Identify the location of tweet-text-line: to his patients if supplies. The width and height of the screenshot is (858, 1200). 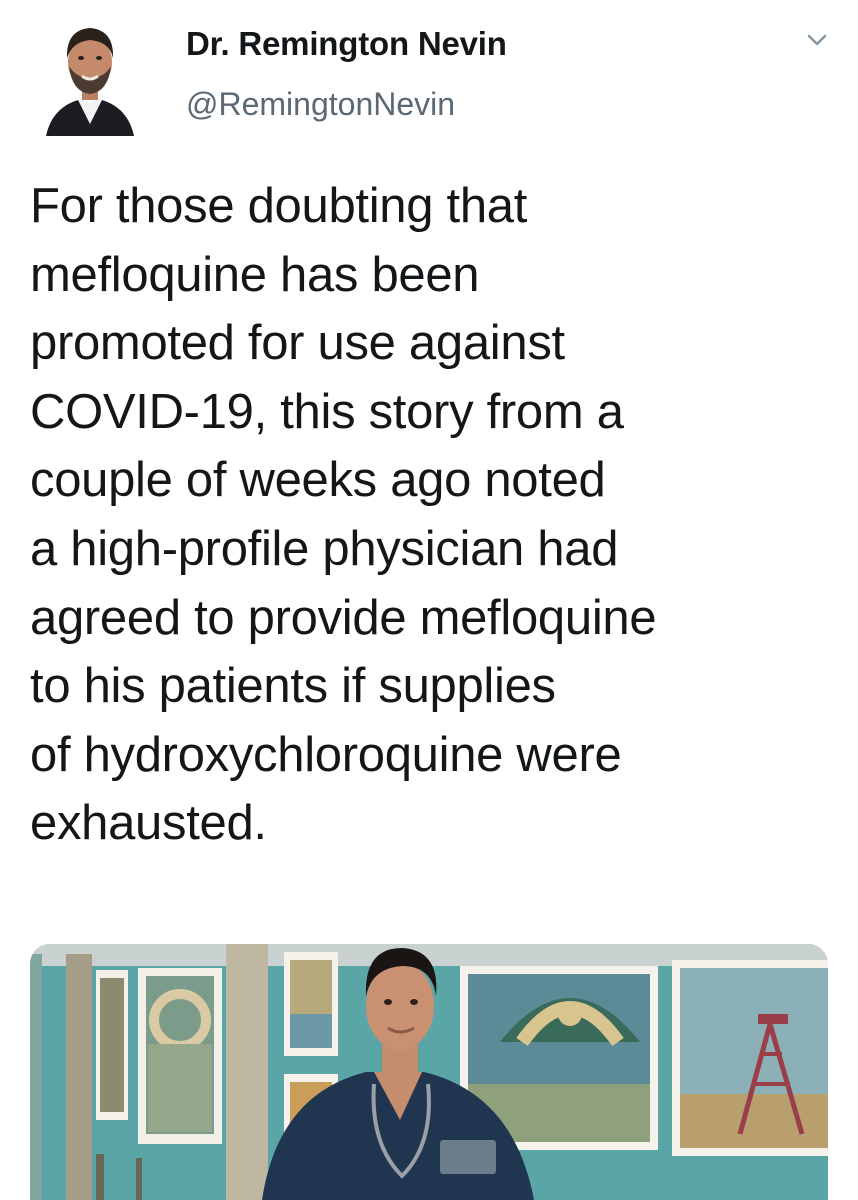
(293, 686).